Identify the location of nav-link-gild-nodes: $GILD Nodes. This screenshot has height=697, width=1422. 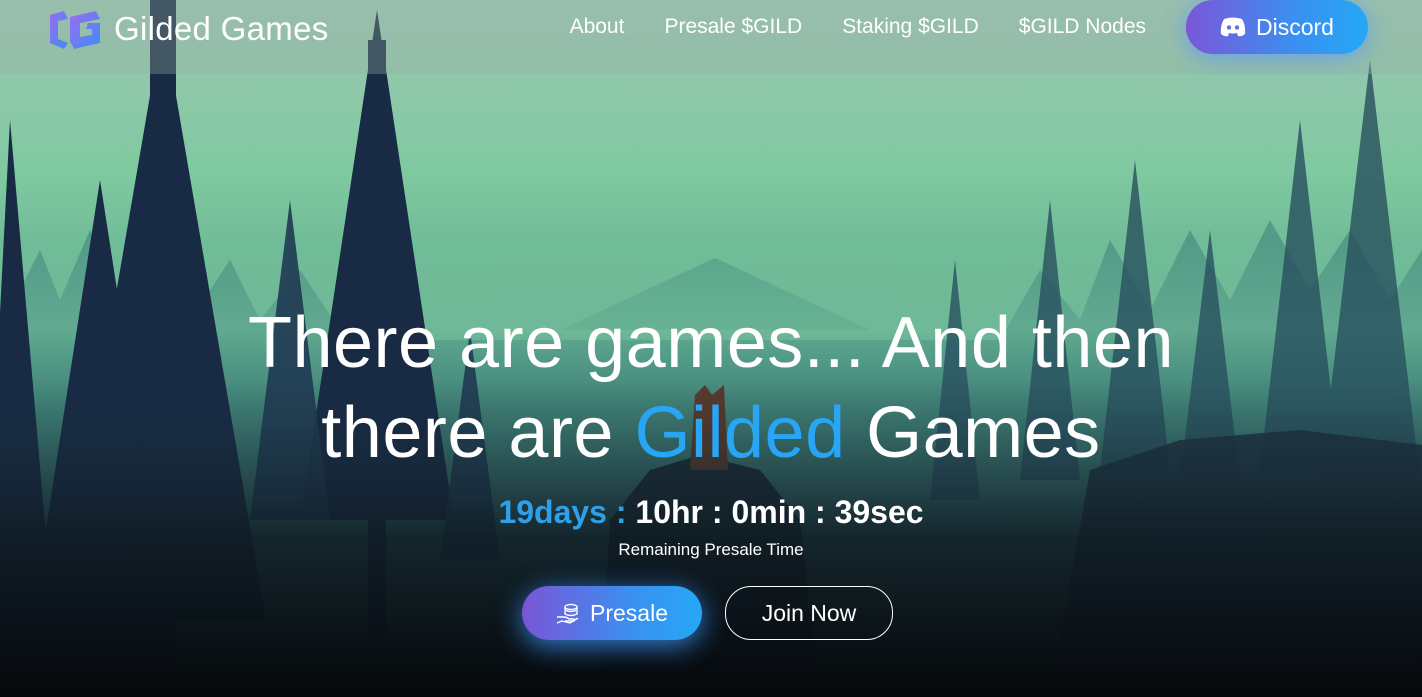
(1082, 27).